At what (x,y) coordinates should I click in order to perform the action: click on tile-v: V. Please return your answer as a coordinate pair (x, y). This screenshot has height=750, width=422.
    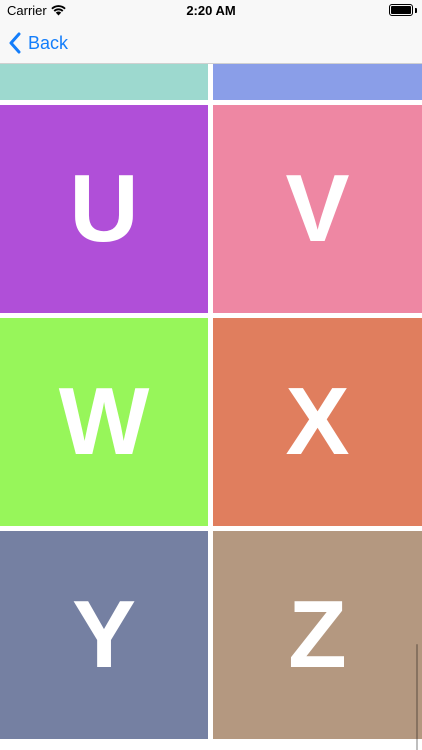
    Looking at the image, I should click on (317, 209).